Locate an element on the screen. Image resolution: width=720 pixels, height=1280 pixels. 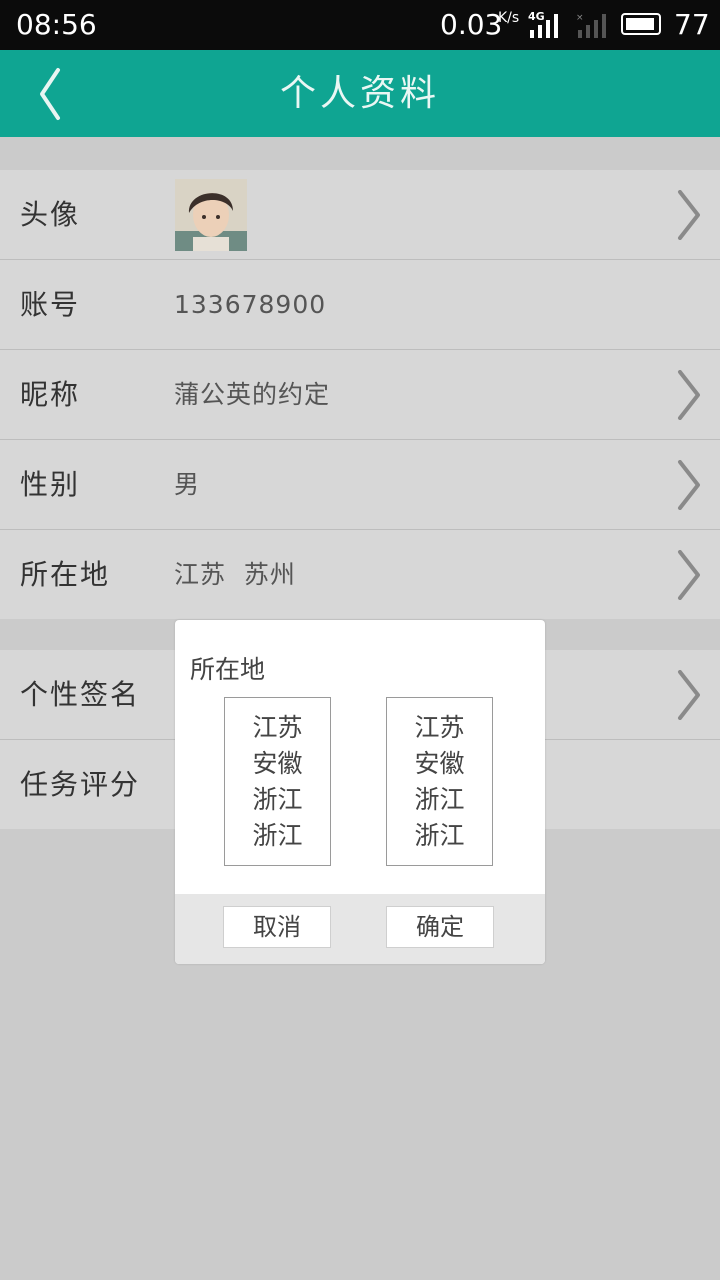
nickname-label: 昵称 is located at coordinates (50, 394).